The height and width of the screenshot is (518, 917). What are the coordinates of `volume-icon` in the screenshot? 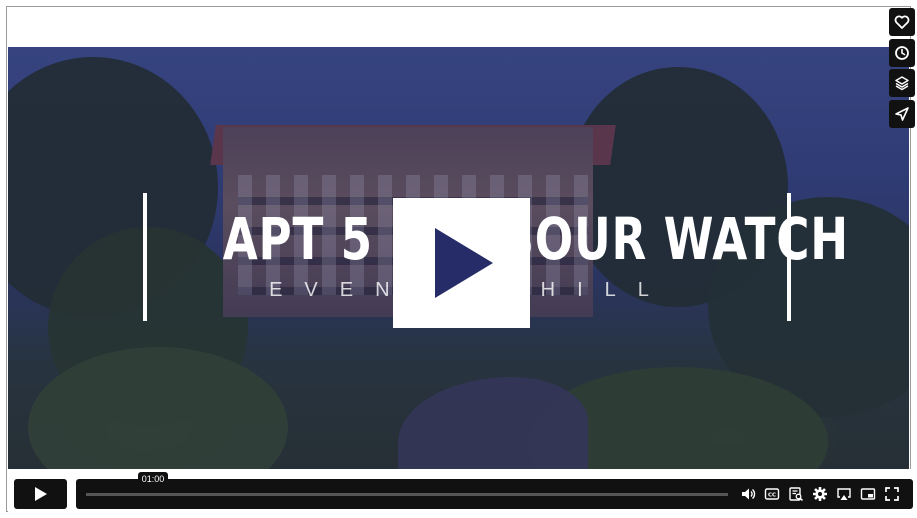 It's located at (748, 494).